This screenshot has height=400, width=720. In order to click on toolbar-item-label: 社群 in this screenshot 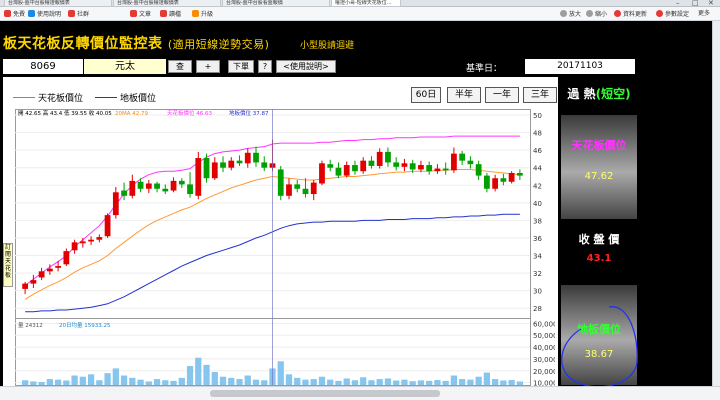, I will do `click(83, 14)`.